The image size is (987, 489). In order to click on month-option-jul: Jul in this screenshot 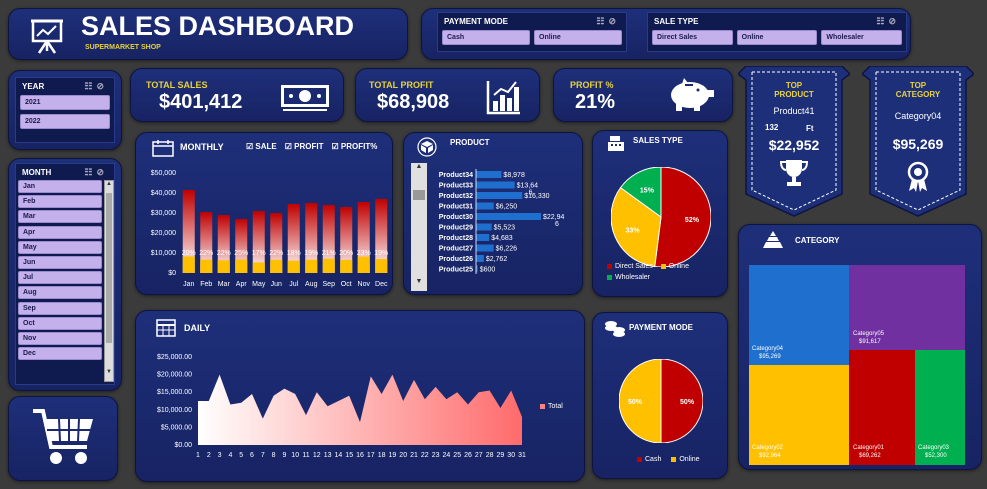, I will do `click(60, 278)`.